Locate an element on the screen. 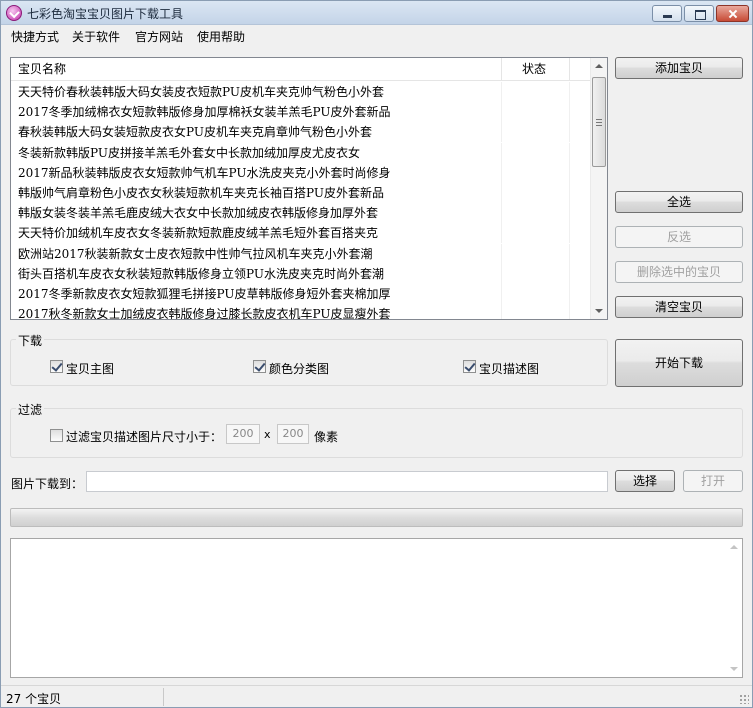 Image resolution: width=753 pixels, height=708 pixels. list-item: 2017秋冬新款女士加绒皮衣韩版修身过膝长款皮衣机车PU皮显瘦外套 is located at coordinates (301, 312).